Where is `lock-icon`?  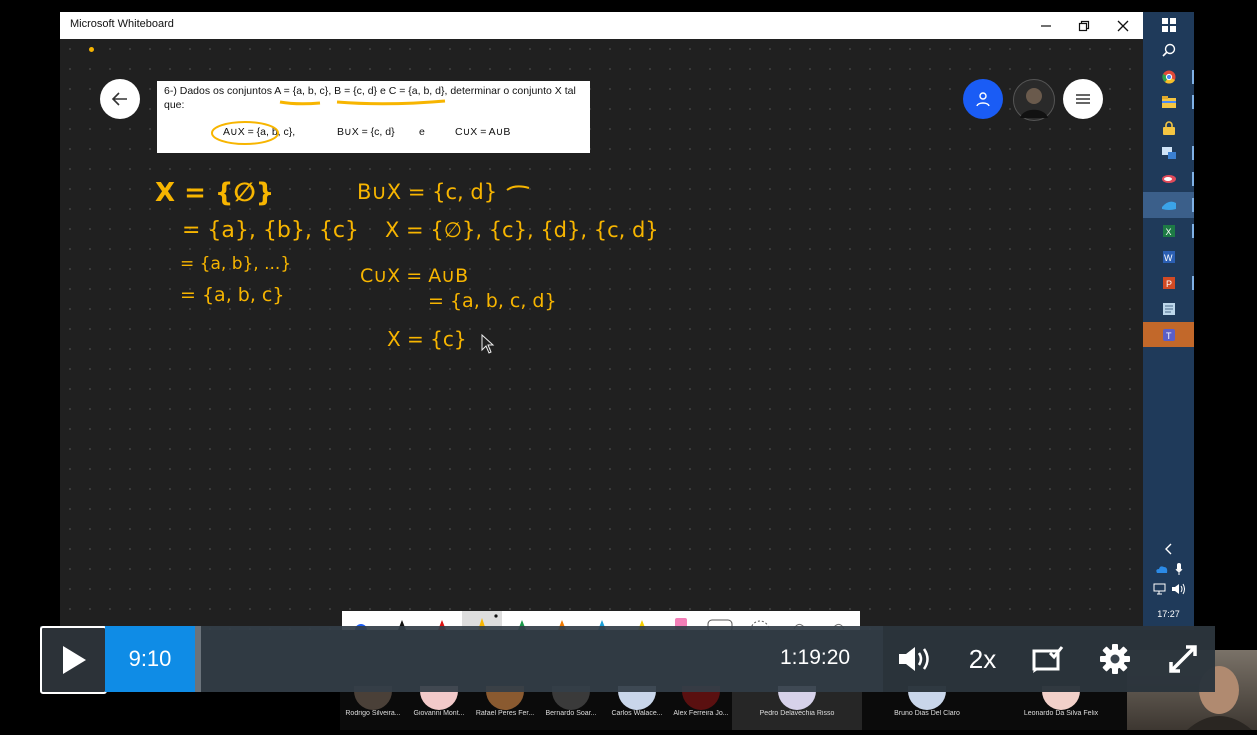
lock-icon is located at coordinates (1168, 128).